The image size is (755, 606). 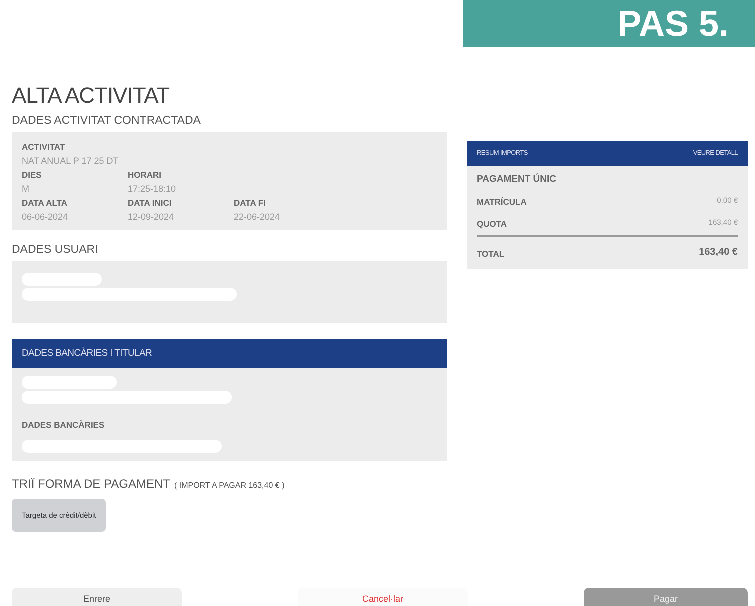 I want to click on total-label: TOTAL, so click(x=491, y=254).